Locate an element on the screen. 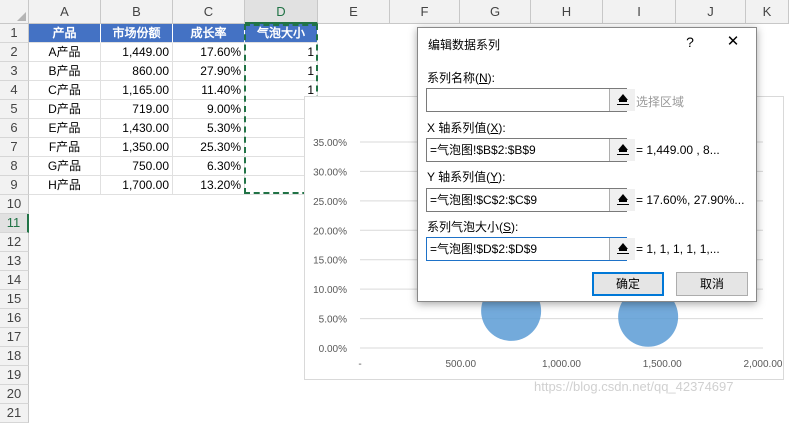 This screenshot has width=789, height=423. row-header-3: 3 is located at coordinates (14, 71).